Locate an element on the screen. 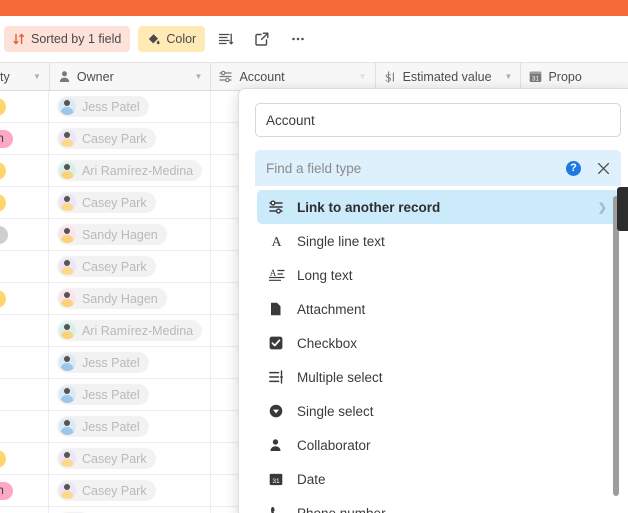 This screenshot has width=628, height=513. field-type-label: Single line text is located at coordinates (341, 241).